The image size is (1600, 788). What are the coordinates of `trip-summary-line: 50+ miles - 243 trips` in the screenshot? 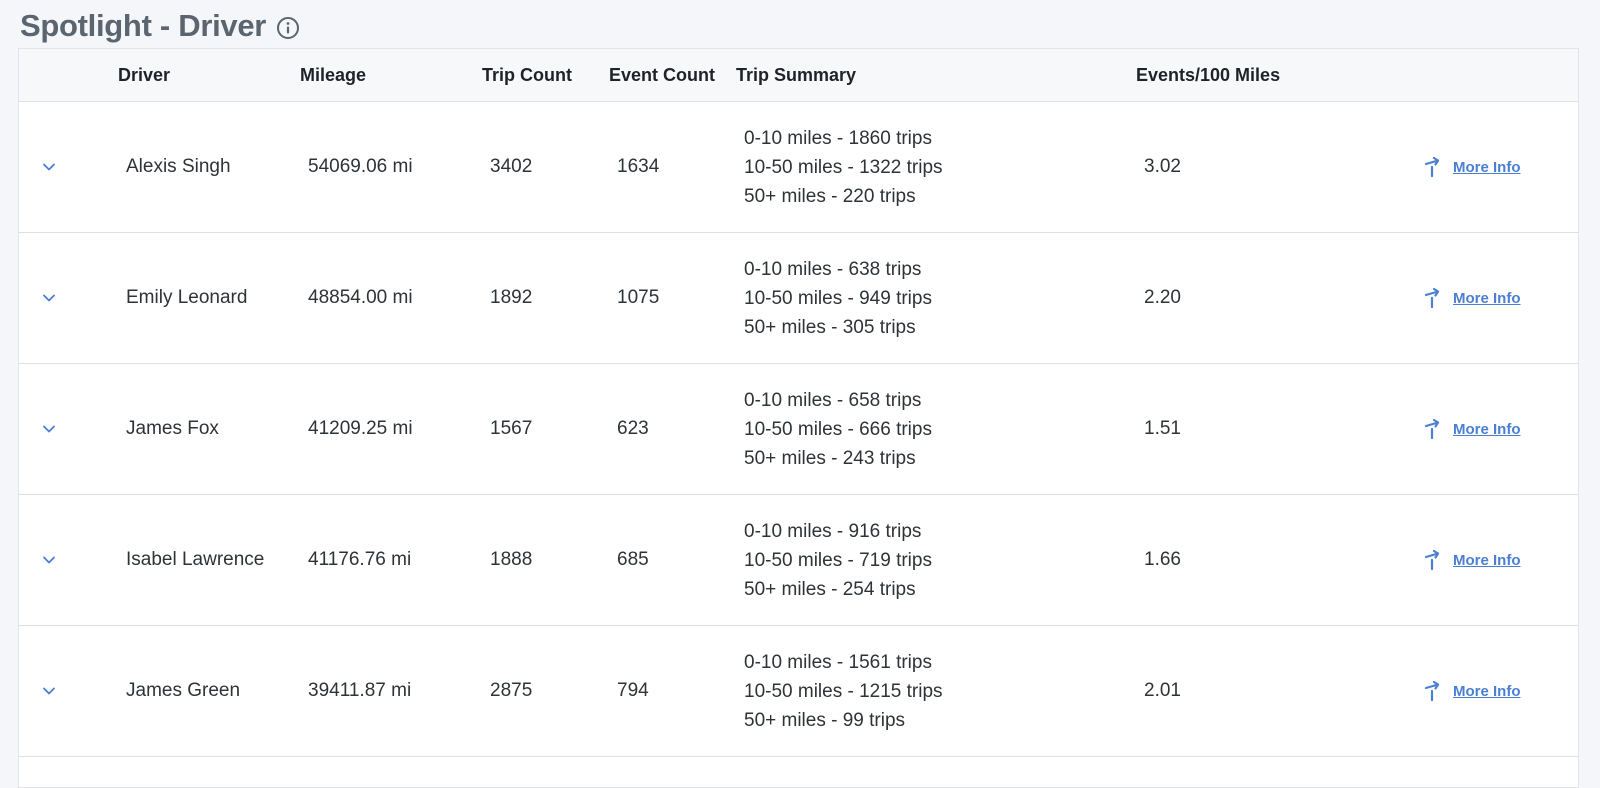 It's located at (830, 458).